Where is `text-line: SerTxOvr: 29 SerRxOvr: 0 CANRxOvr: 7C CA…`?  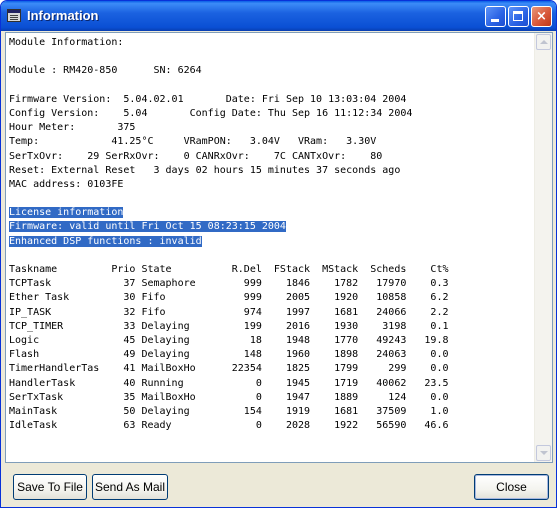
text-line: SerTxOvr: 29 SerRxOvr: 0 CANRxOvr: 7C CA… is located at coordinates (271, 157).